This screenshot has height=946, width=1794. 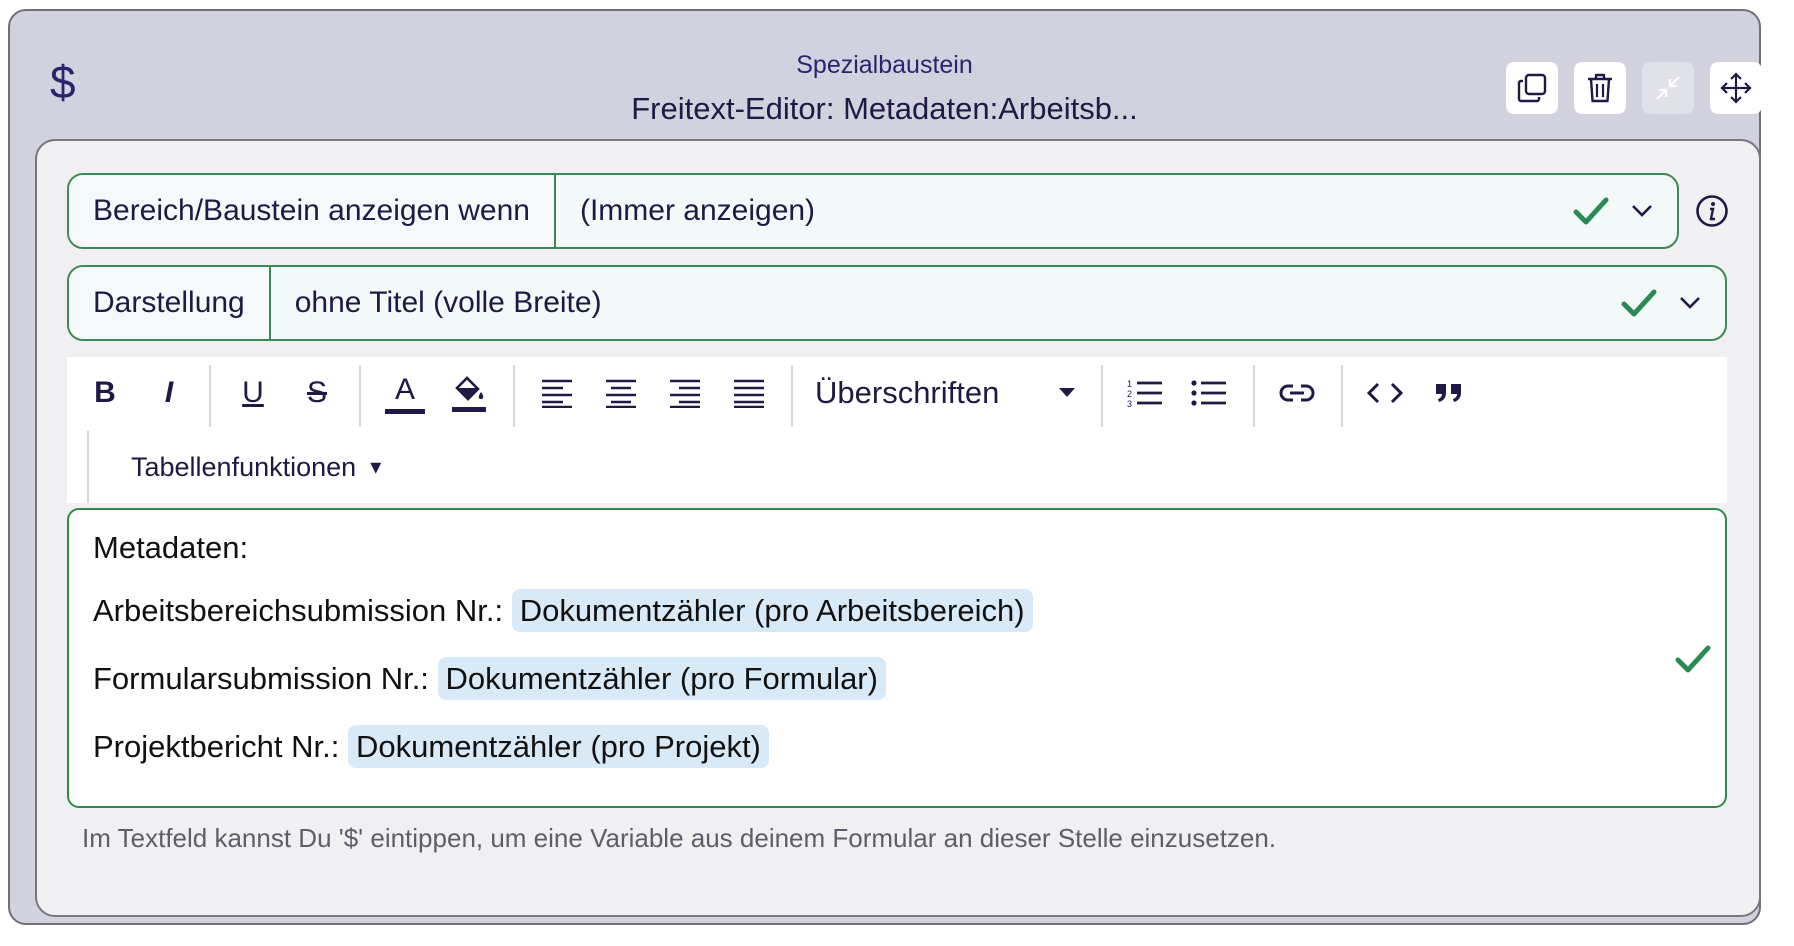 I want to click on svg-text: 3, so click(x=1129, y=403).